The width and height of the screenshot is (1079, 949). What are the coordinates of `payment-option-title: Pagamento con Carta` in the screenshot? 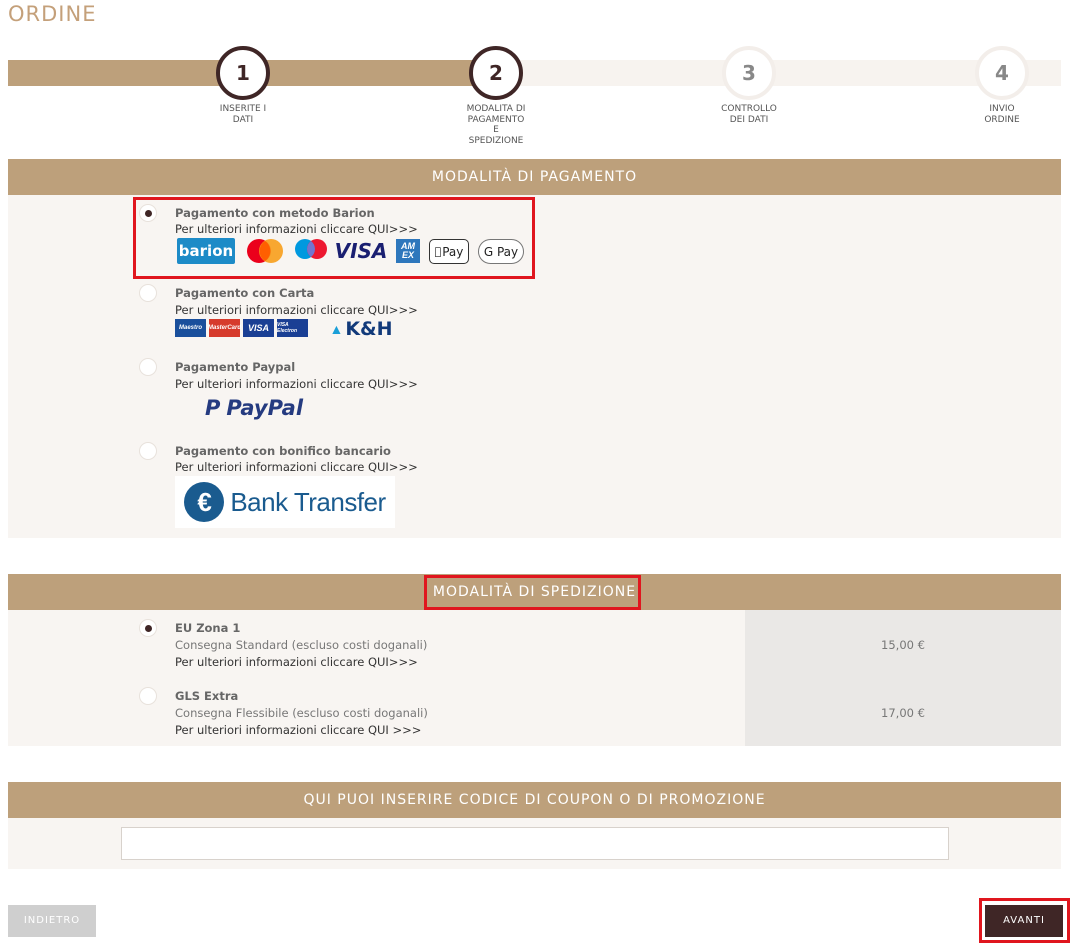 It's located at (245, 293).